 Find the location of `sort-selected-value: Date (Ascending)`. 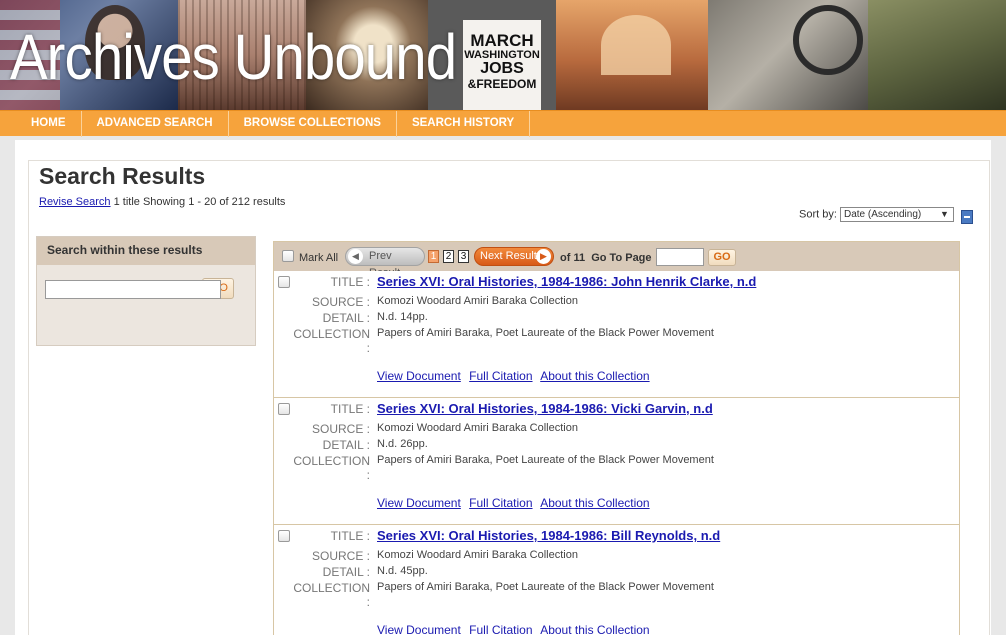

sort-selected-value: Date (Ascending) is located at coordinates (882, 214).